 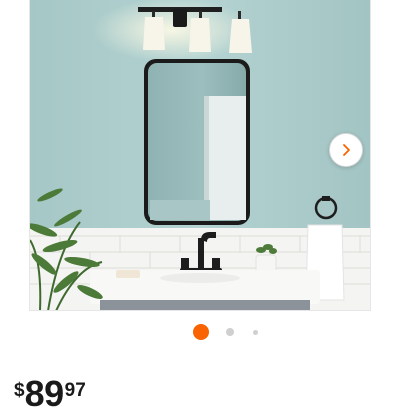 What do you see at coordinates (19, 390) in the screenshot?
I see `price-currency: $` at bounding box center [19, 390].